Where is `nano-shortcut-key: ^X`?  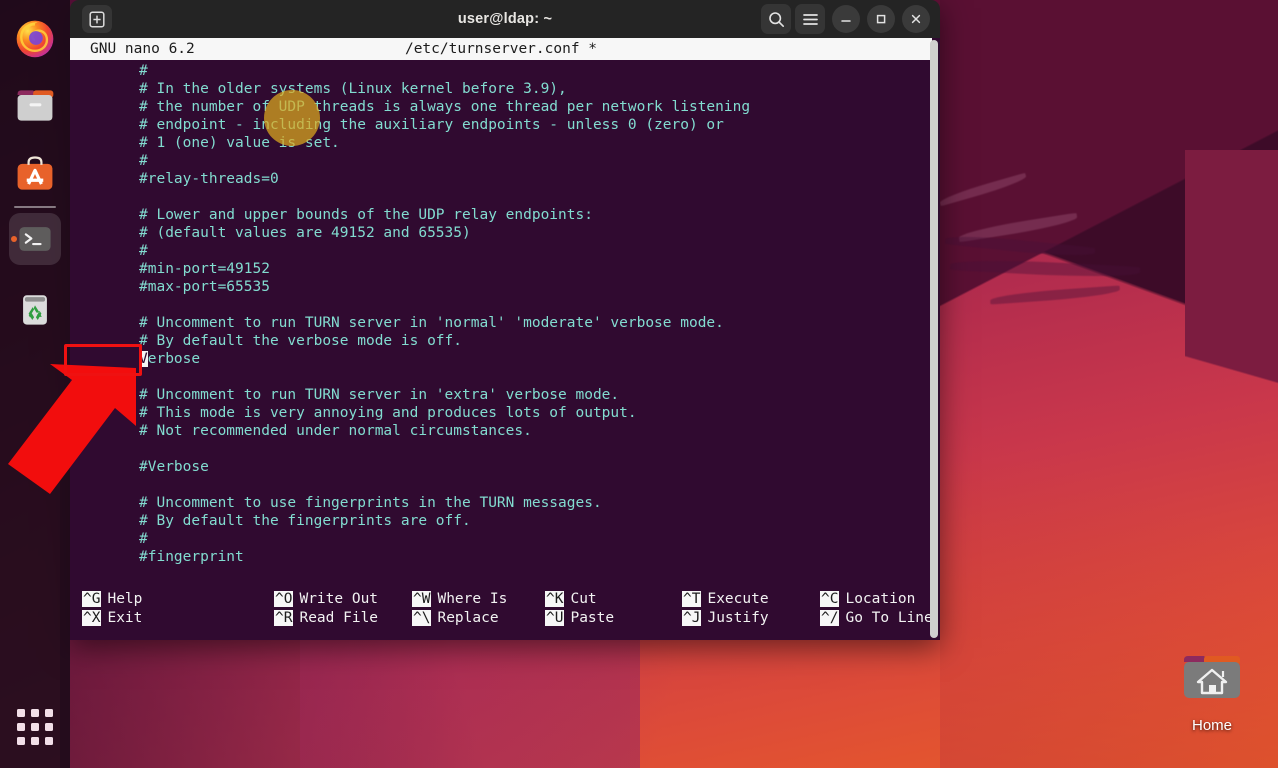
nano-shortcut-key: ^X is located at coordinates (92, 618).